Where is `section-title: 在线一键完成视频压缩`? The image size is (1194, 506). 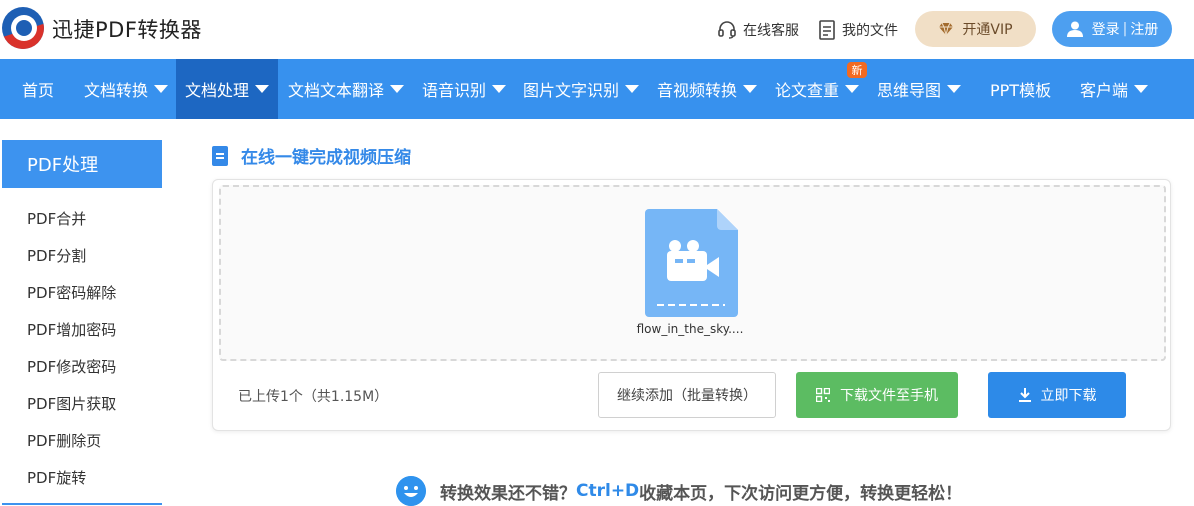
section-title: 在线一键完成视频压缩 is located at coordinates (311, 155).